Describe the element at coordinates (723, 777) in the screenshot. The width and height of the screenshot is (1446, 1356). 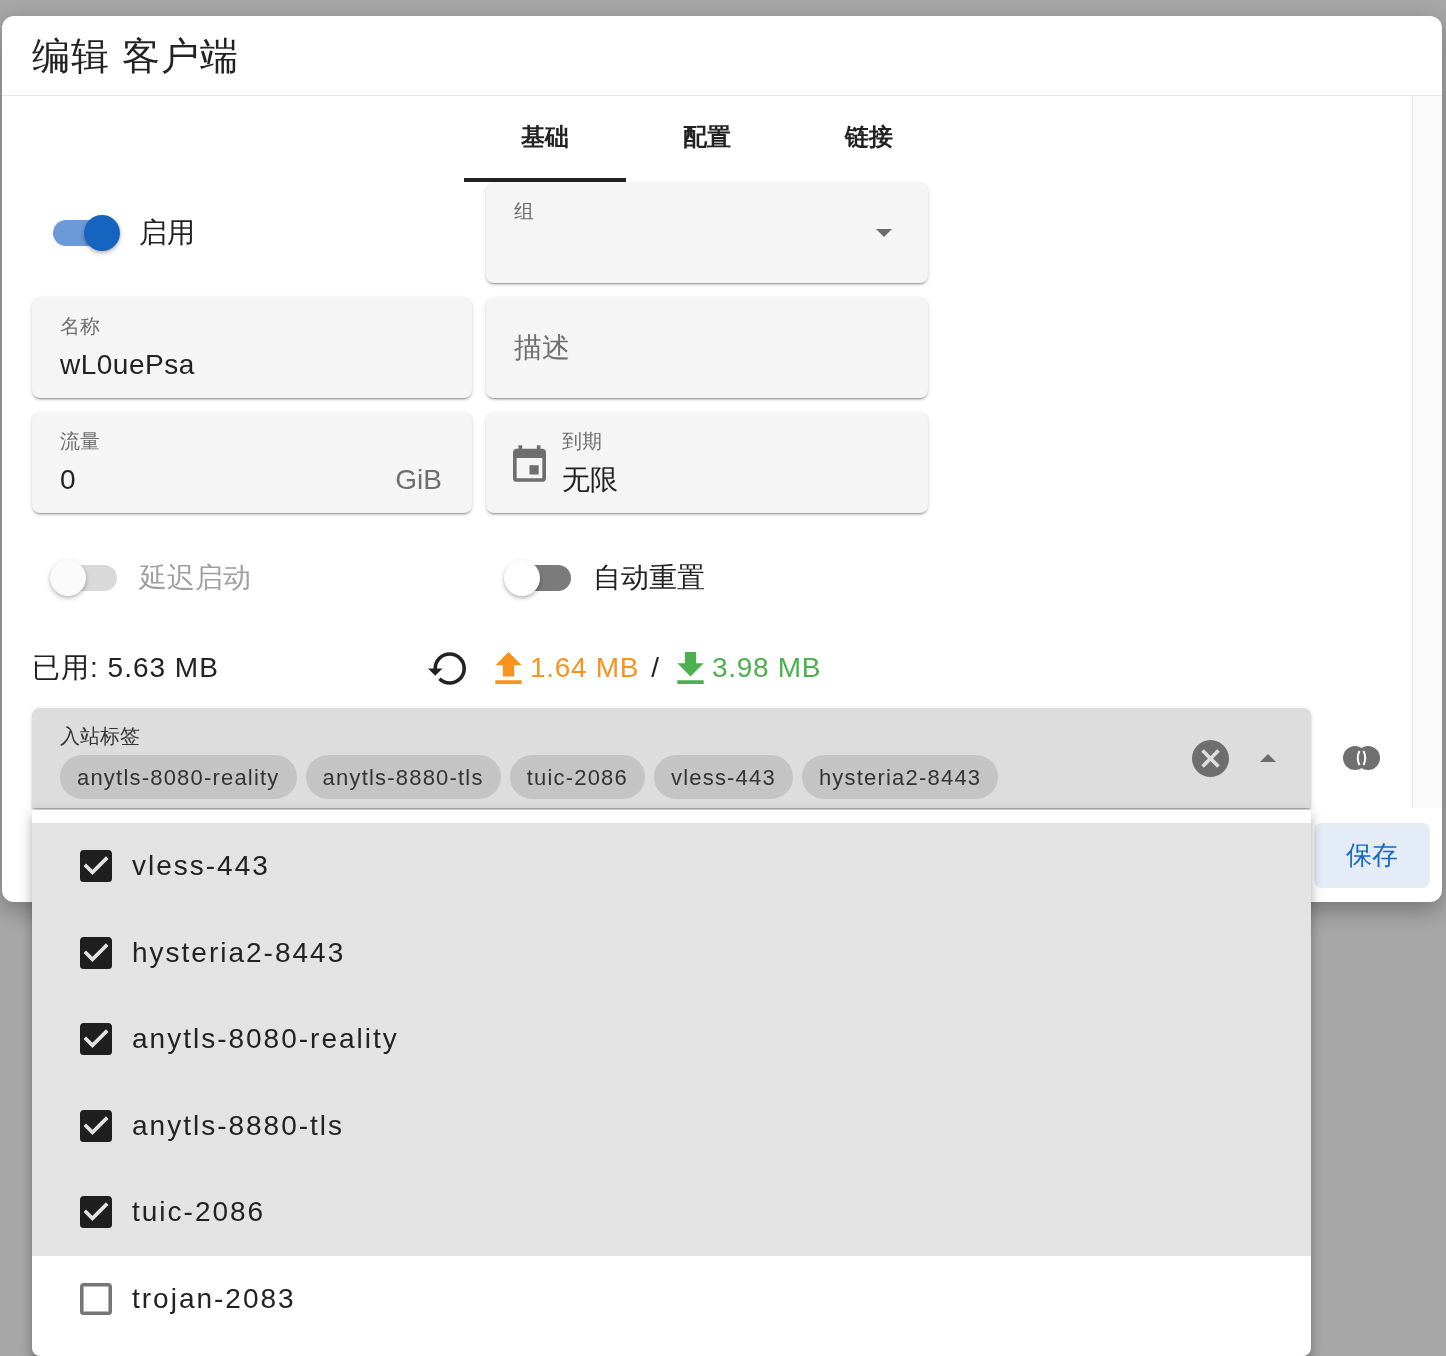
I see `tag-chip: vless-443` at that location.